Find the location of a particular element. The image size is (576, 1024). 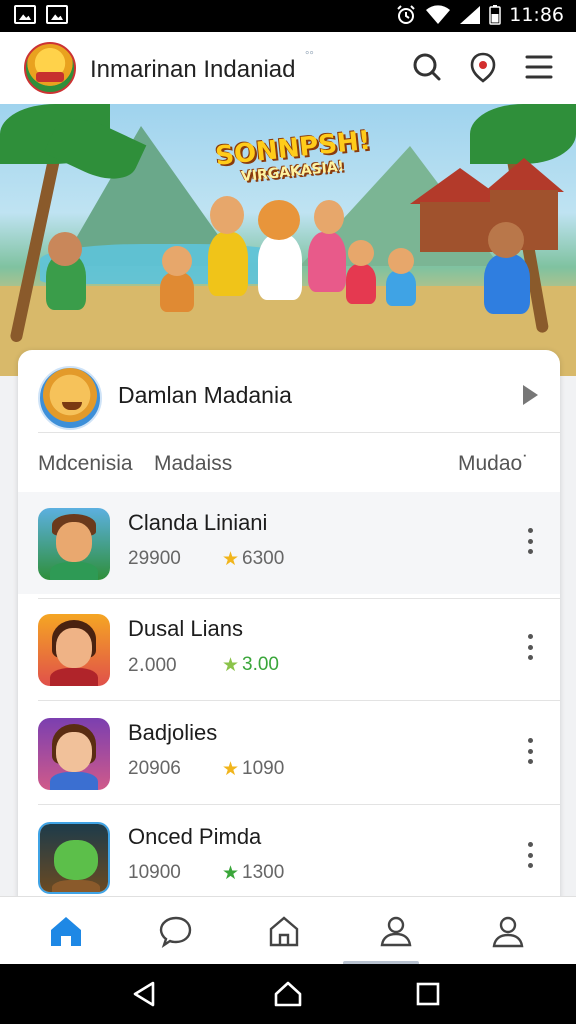

tab-2: Mudao˙ is located at coordinates (493, 464).